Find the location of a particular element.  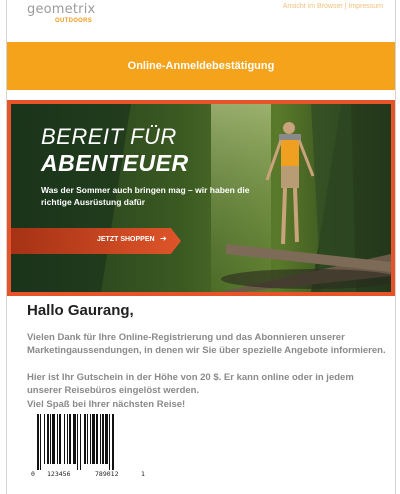

barcode-bars is located at coordinates (75, 442).